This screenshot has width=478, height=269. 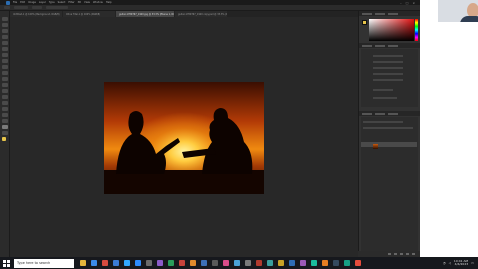 What do you see at coordinates (5, 43) in the screenshot?
I see `crop-tool-icon` at bounding box center [5, 43].